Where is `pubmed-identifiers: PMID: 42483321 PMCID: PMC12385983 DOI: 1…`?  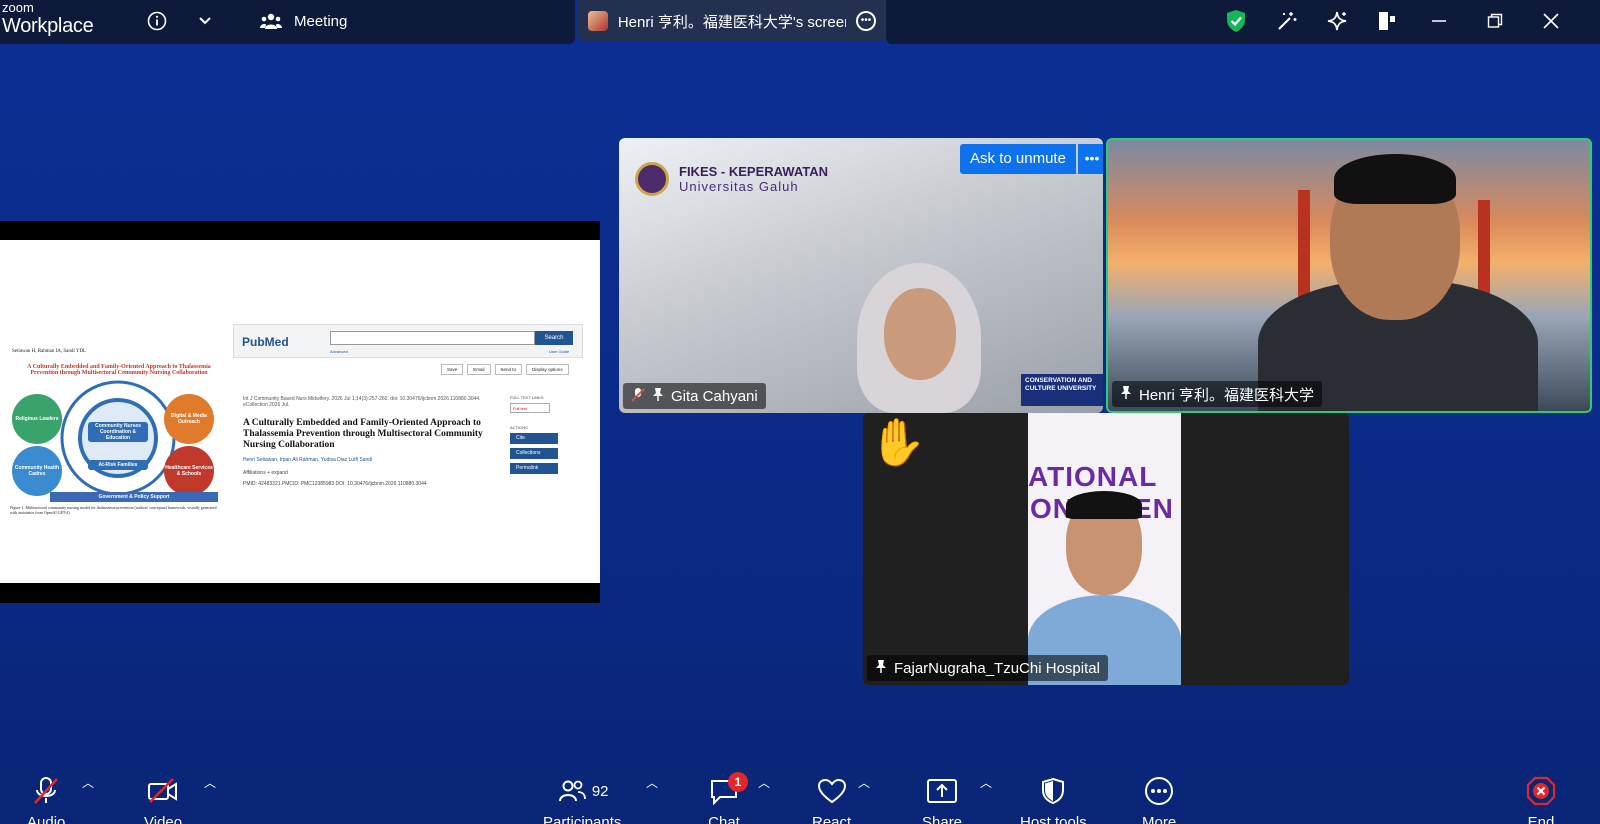 pubmed-identifiers: PMID: 42483321 PMCID: PMC12385983 DOI: 1… is located at coordinates (335, 484).